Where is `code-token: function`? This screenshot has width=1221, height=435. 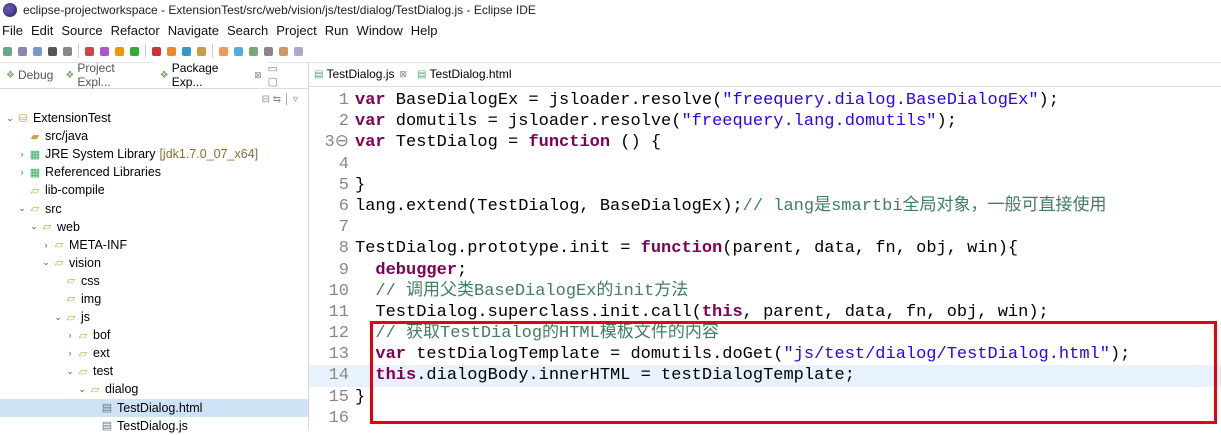 code-token: function is located at coordinates (681, 249).